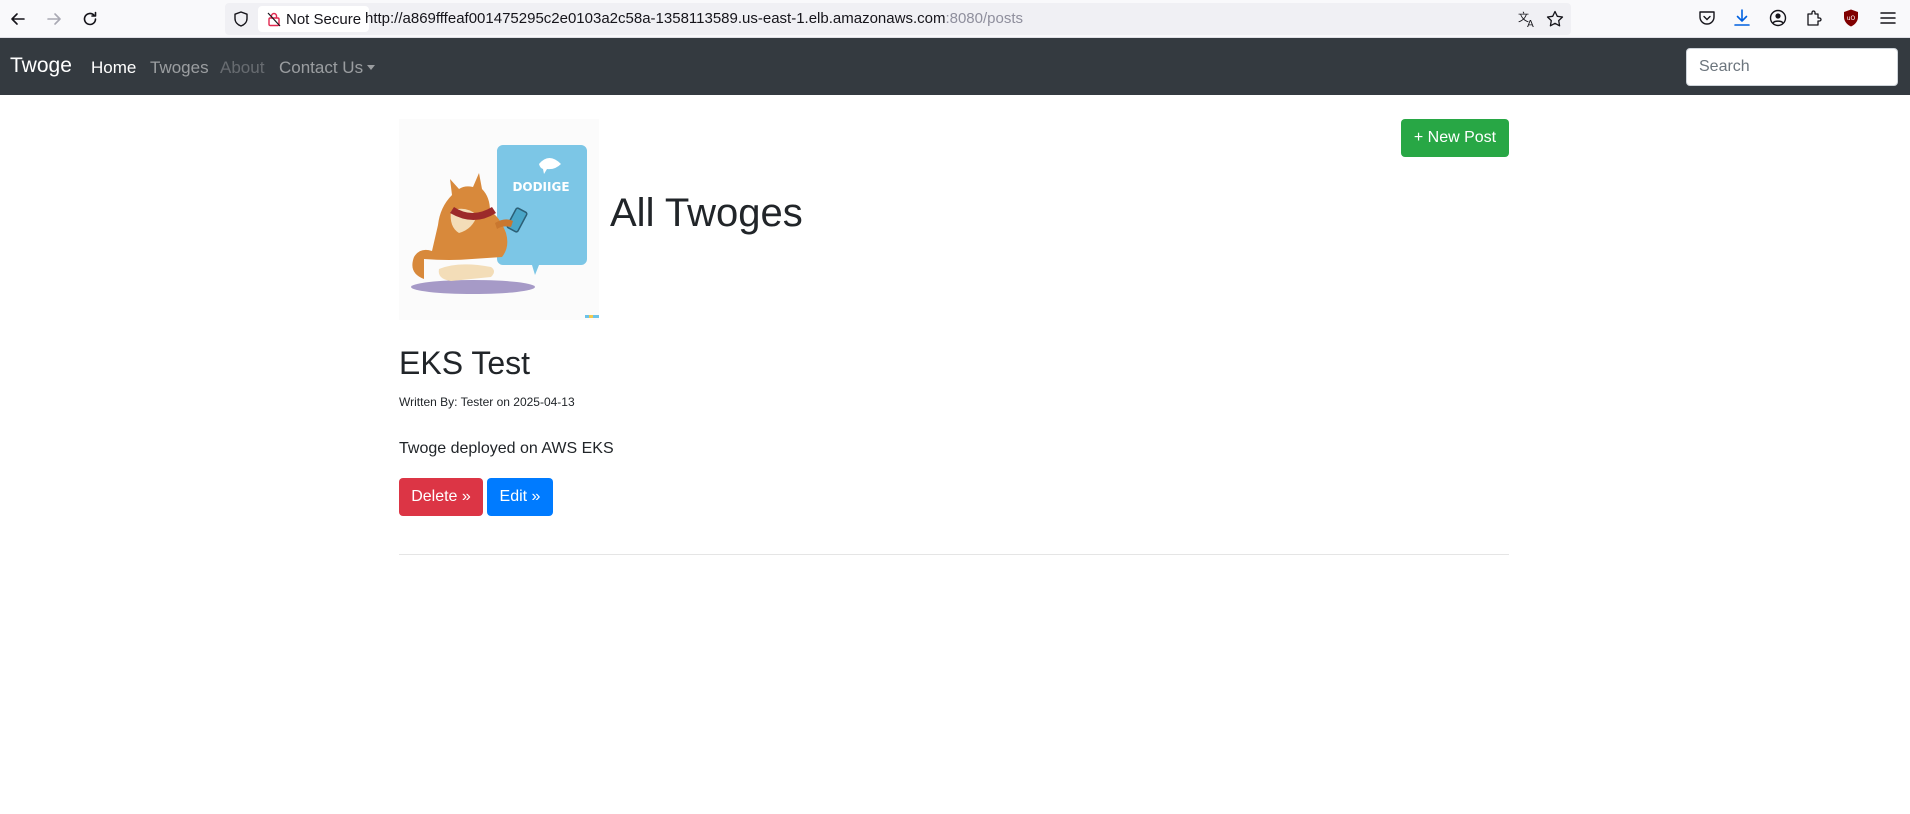 The width and height of the screenshot is (1910, 814). Describe the element at coordinates (113, 68) in the screenshot. I see `nav-link-home: Home` at that location.